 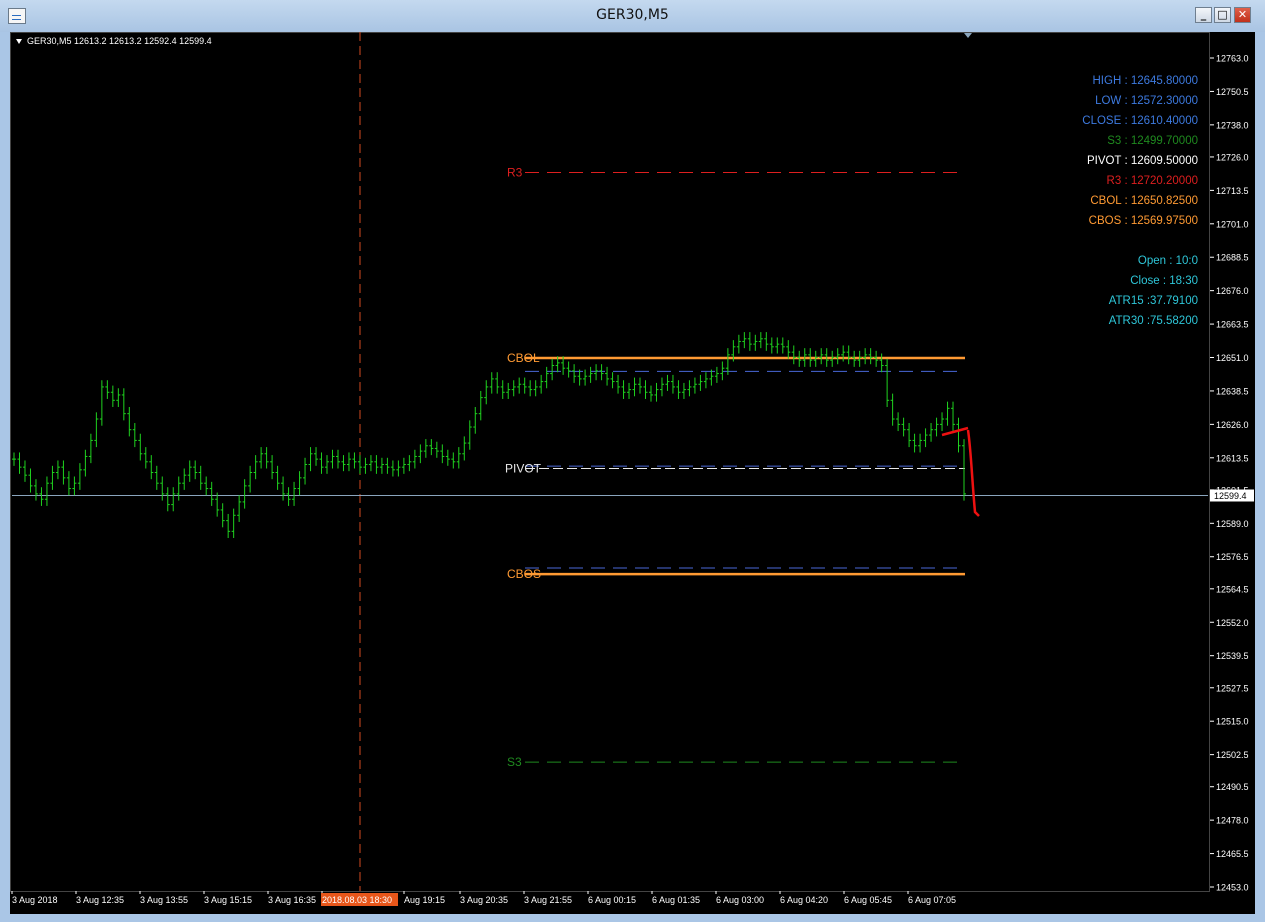 What do you see at coordinates (804, 900) in the screenshot?
I see `x-tick-label: 6 Aug 04:20` at bounding box center [804, 900].